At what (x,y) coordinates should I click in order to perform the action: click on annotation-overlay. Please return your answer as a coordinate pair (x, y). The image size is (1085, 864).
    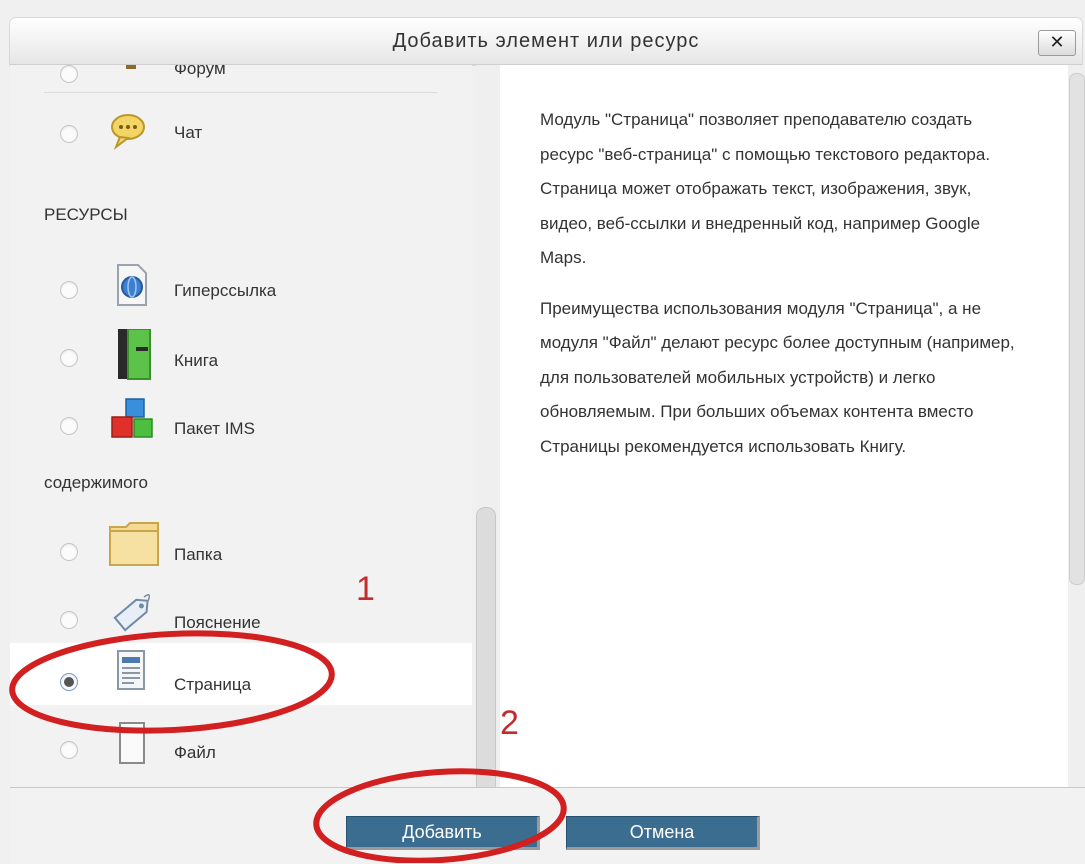
    Looking at the image, I should click on (288, 746).